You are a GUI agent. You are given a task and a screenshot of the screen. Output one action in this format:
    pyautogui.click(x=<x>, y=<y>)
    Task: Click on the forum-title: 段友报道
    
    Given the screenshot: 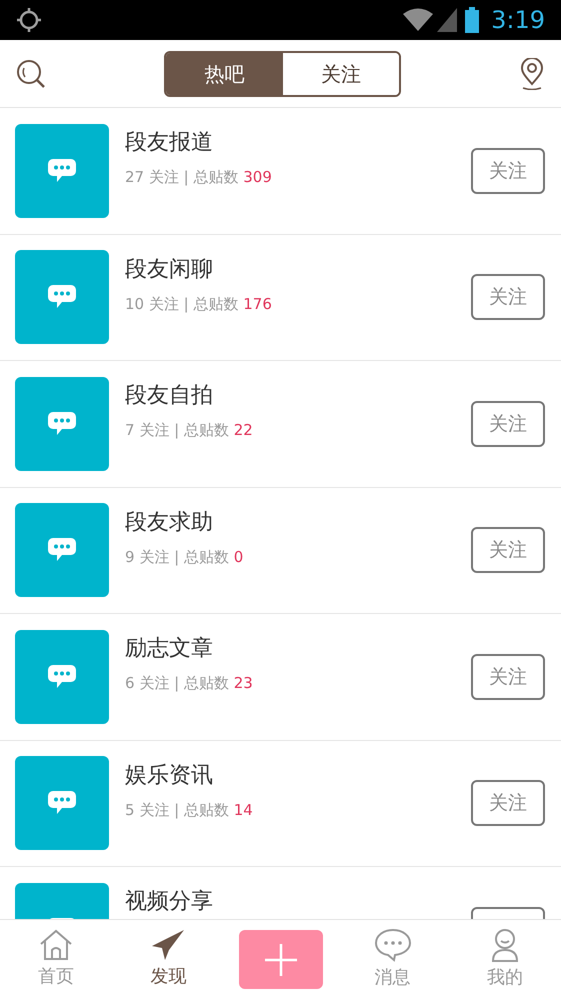 What is the action you would take?
    pyautogui.click(x=169, y=143)
    